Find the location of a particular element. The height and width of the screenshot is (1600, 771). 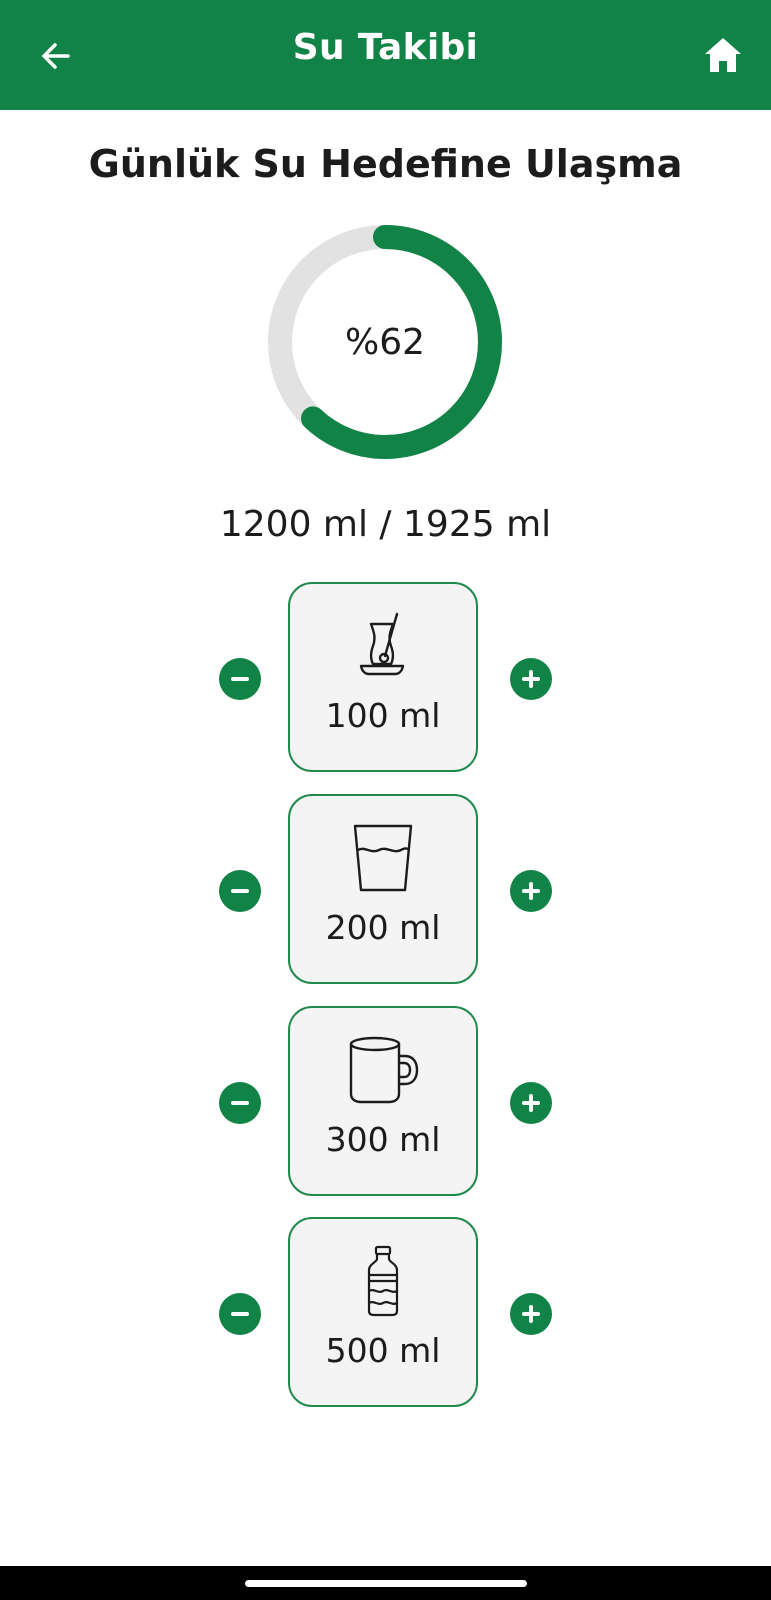

home-button is located at coordinates (723, 55).